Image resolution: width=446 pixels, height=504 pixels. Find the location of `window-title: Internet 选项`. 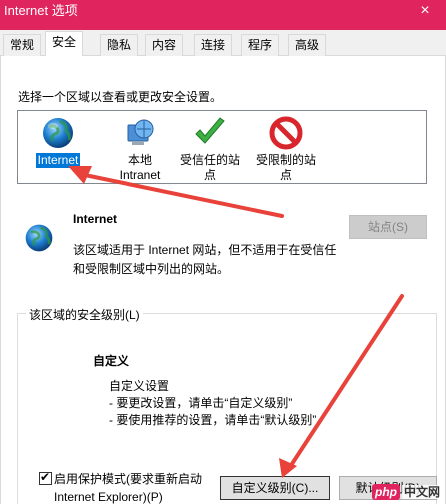

window-title: Internet 选项 is located at coordinates (41, 10).